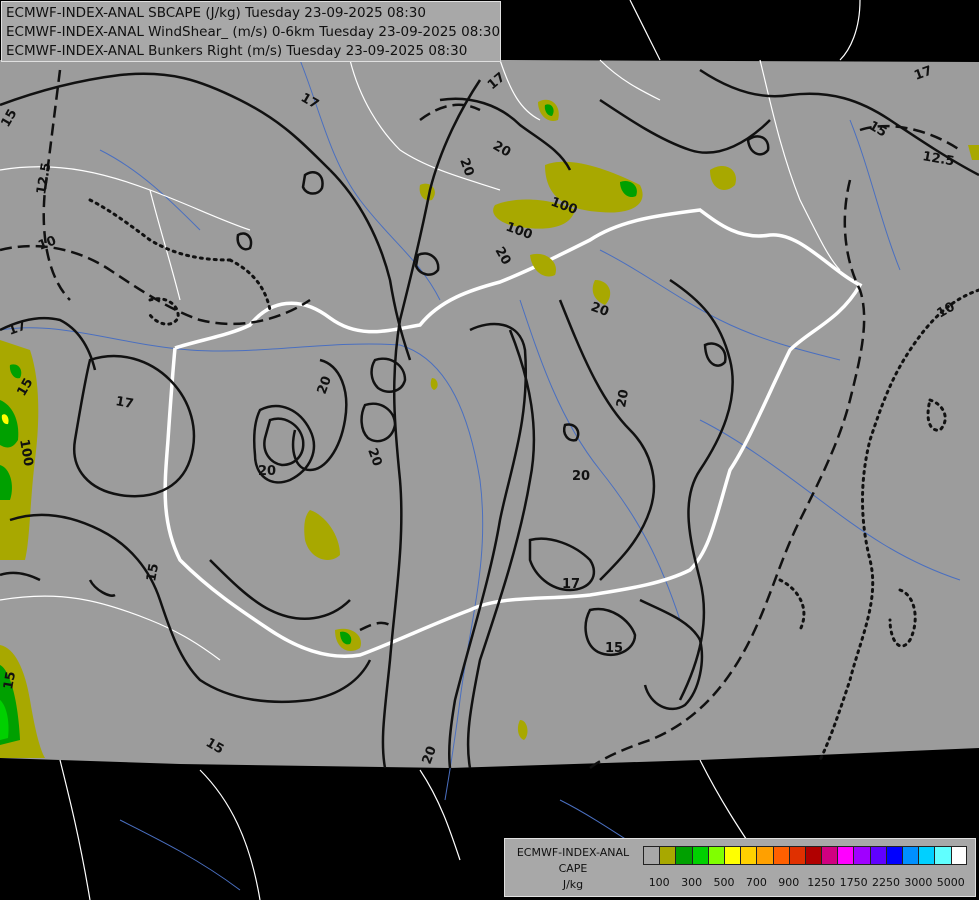 This screenshot has height=900, width=979. I want to click on legend-tick-label: 500, so click(724, 882).